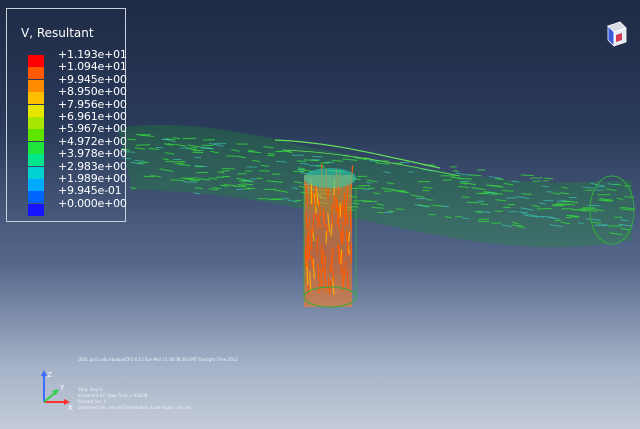 The width and height of the screenshot is (640, 429). I want to click on legend-value: +3.978e+00, so click(92, 154).